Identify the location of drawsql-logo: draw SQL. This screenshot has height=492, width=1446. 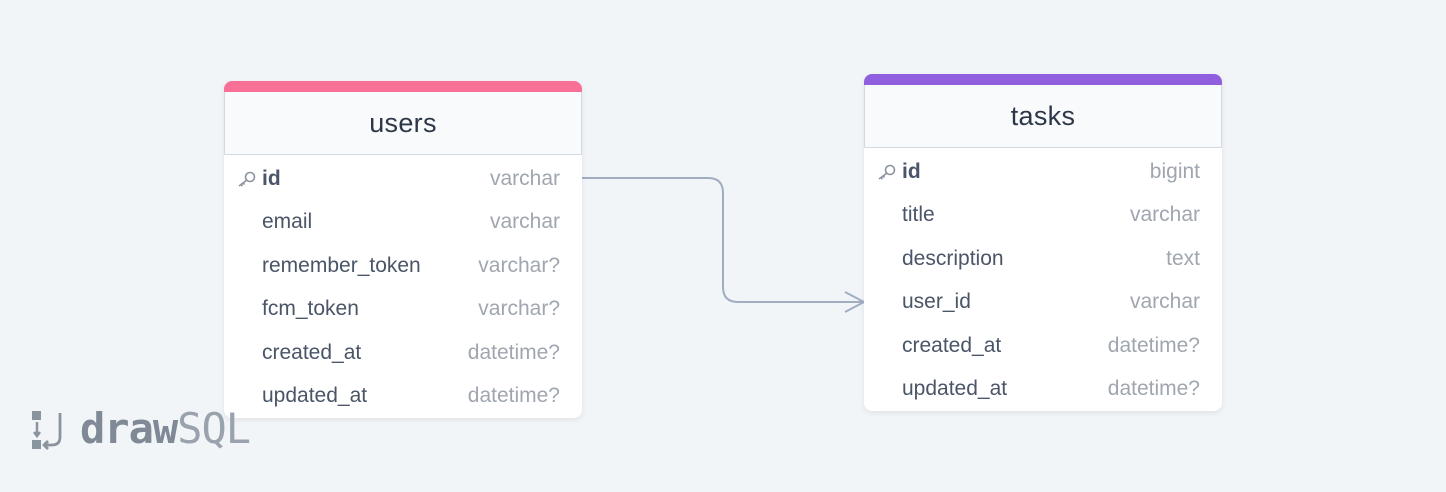
(140, 428).